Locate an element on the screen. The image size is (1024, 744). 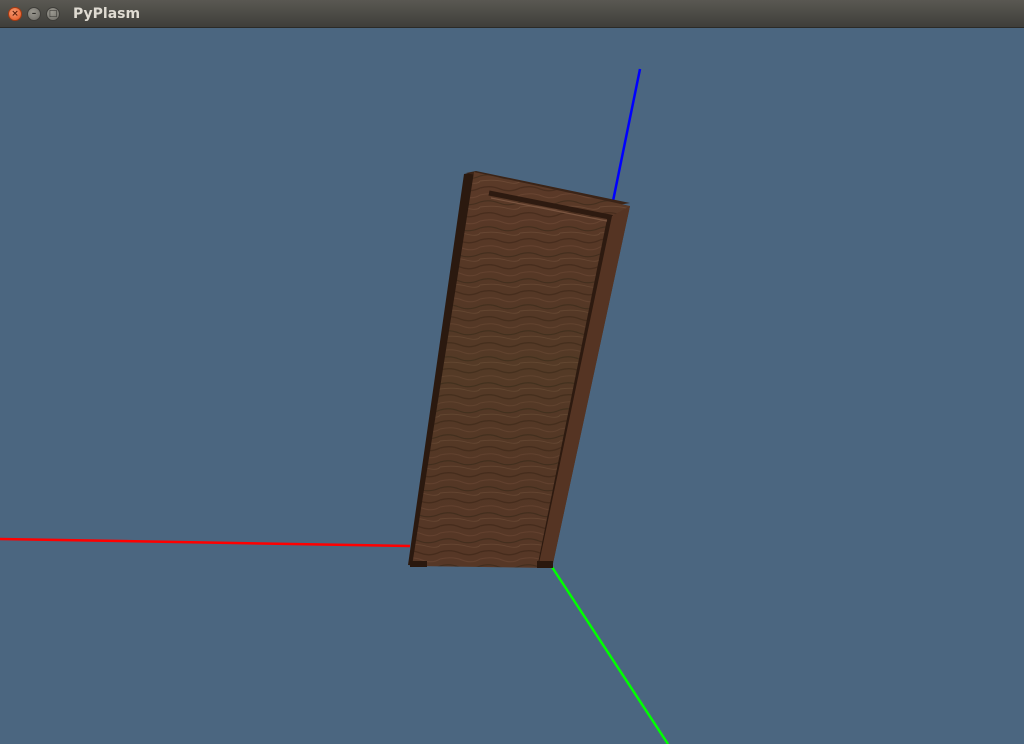
door-model is located at coordinates (519, 369).